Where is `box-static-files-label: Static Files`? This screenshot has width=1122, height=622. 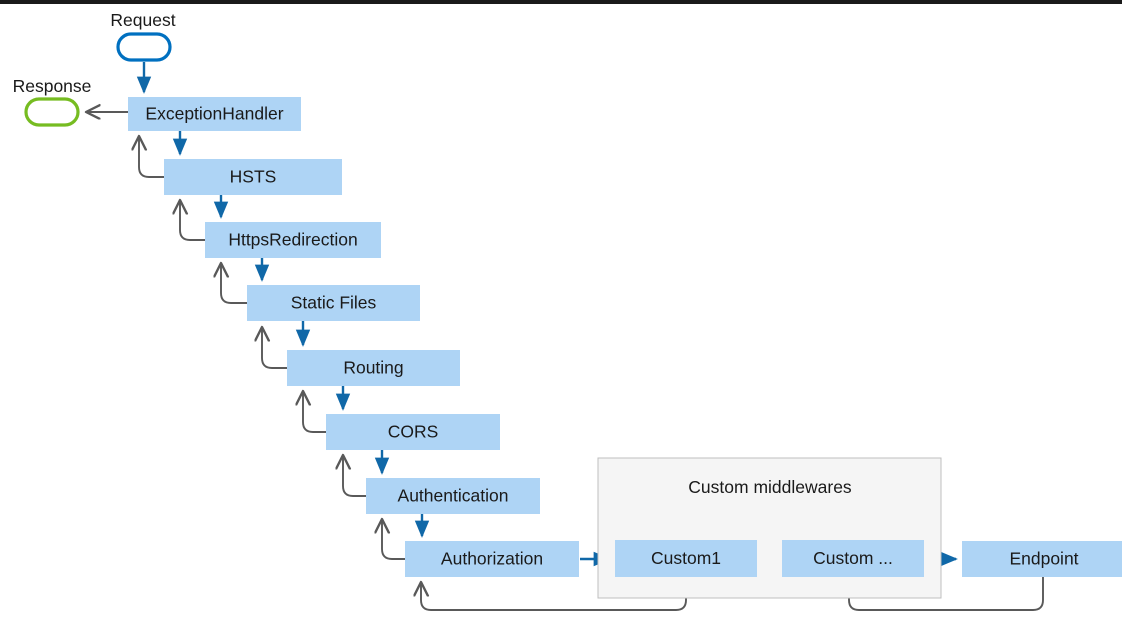 box-static-files-label: Static Files is located at coordinates (334, 303).